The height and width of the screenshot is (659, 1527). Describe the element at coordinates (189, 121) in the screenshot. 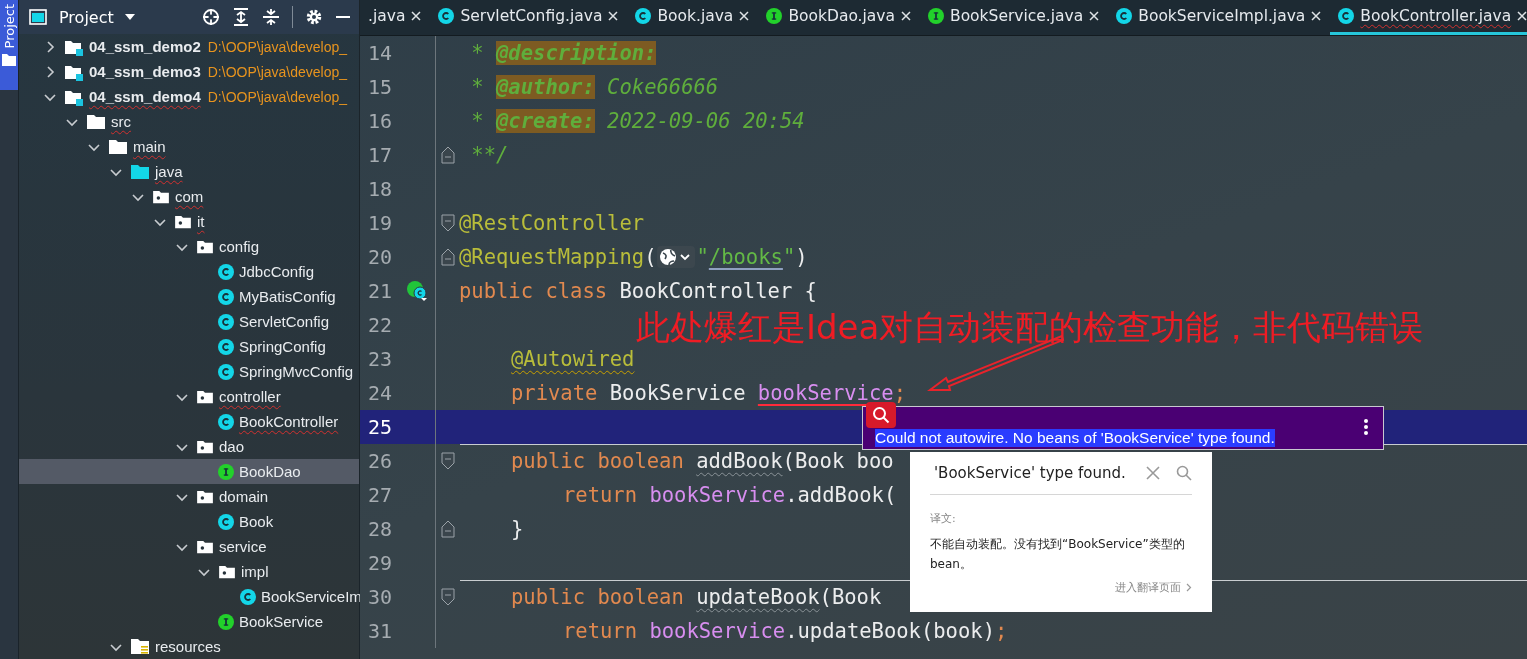

I see `tree-item: src` at that location.